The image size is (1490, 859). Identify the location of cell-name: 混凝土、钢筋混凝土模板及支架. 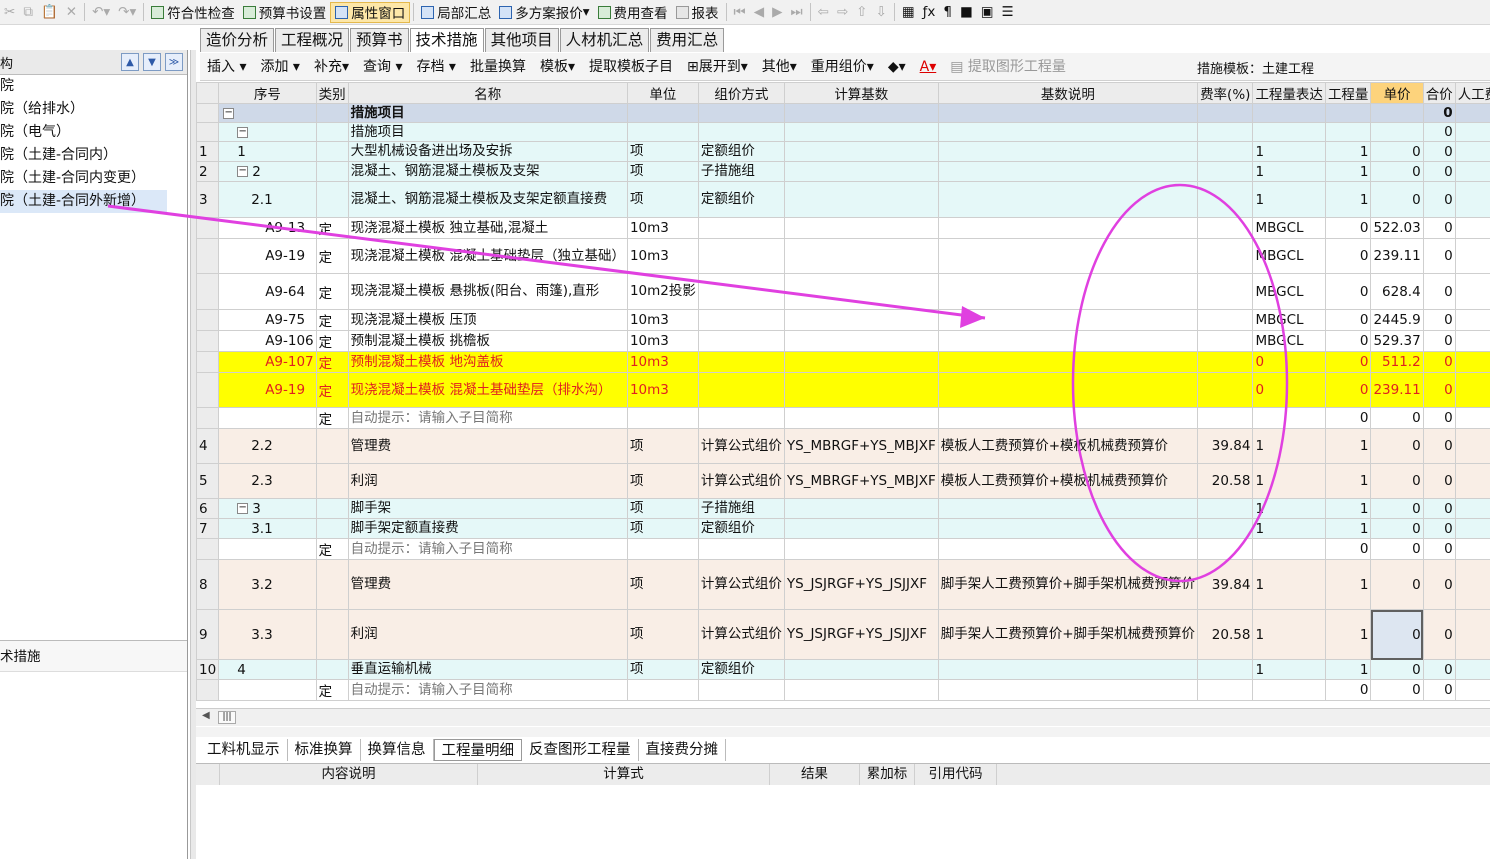
(487, 171).